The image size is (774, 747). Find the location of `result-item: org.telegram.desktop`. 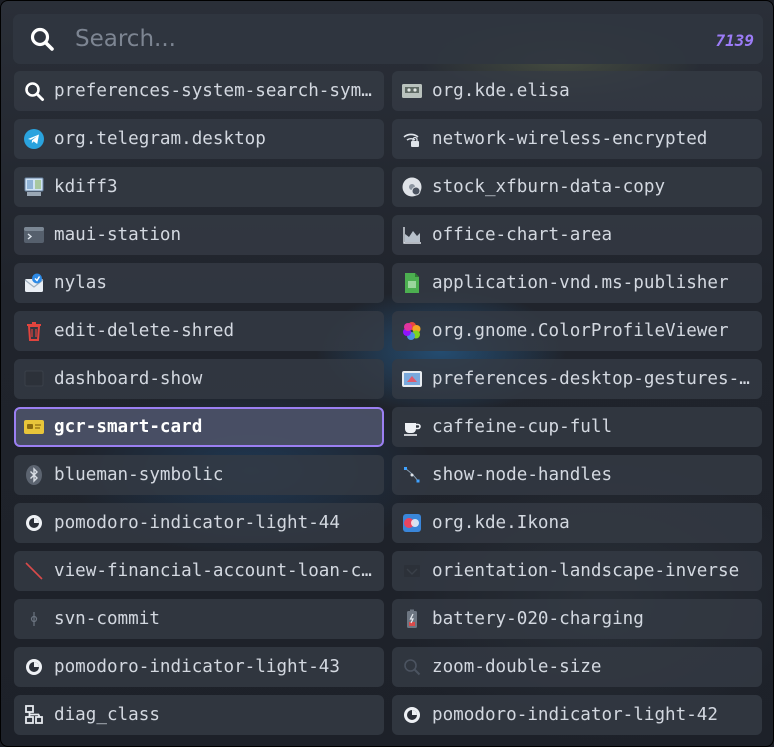

result-item: org.telegram.desktop is located at coordinates (199, 139).